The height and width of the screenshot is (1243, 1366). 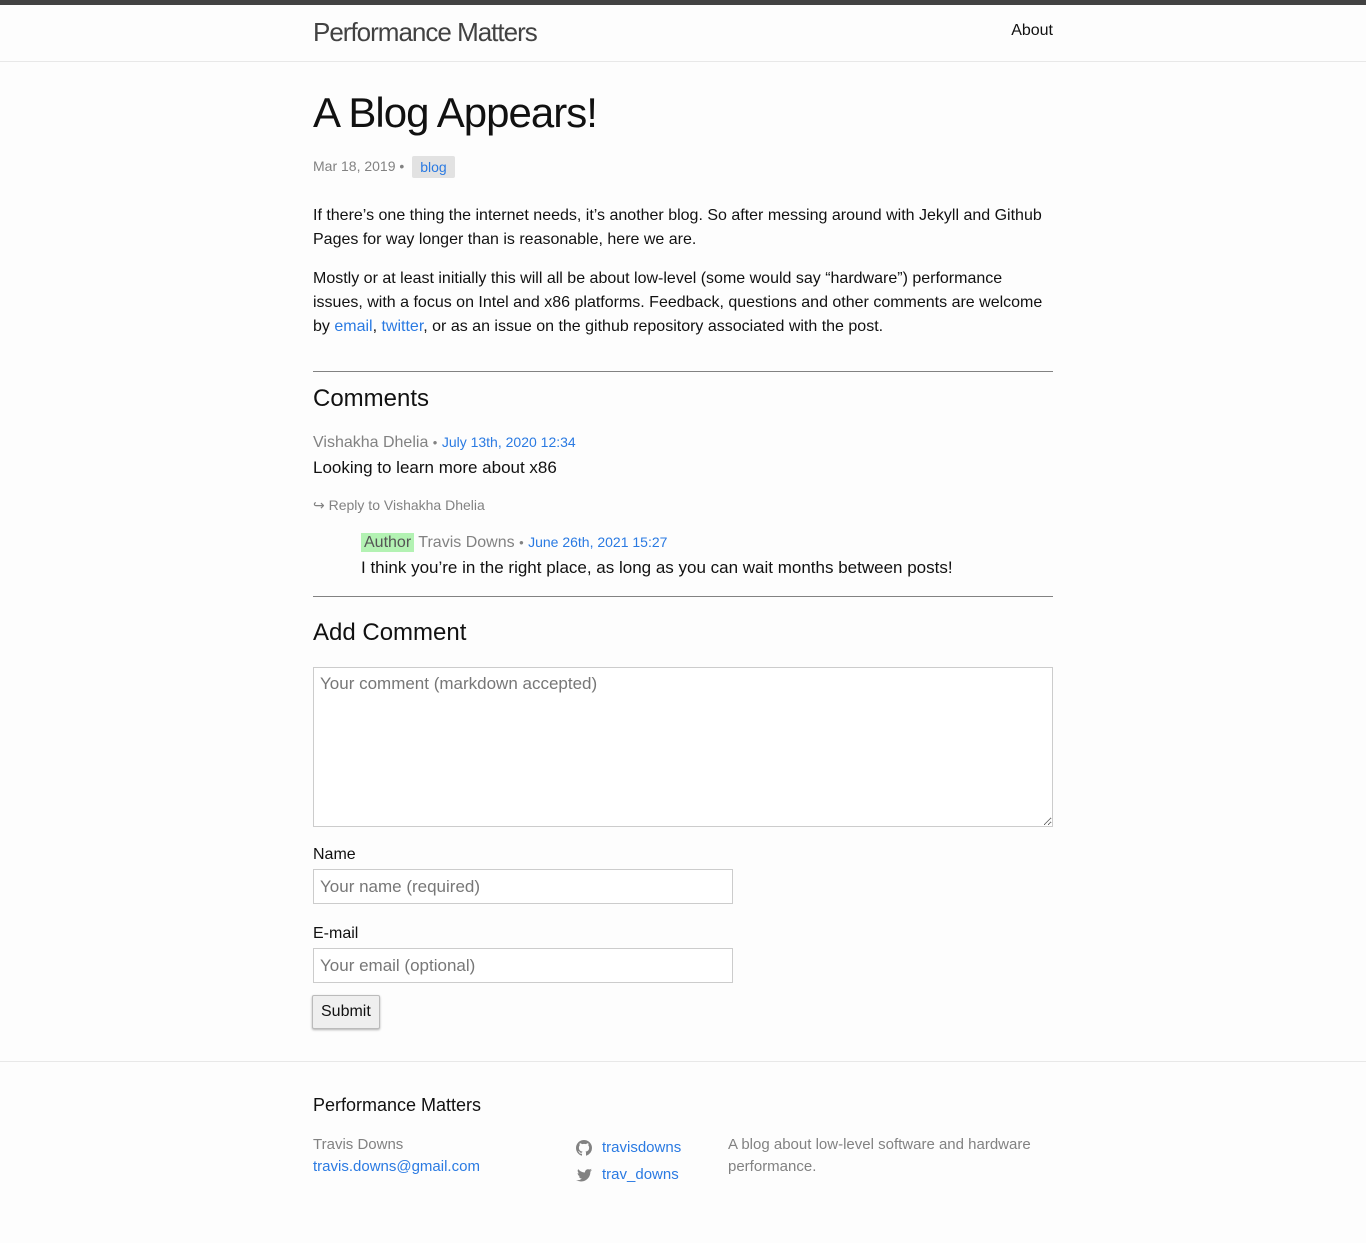 I want to click on email-label: E-mail, so click(x=336, y=933).